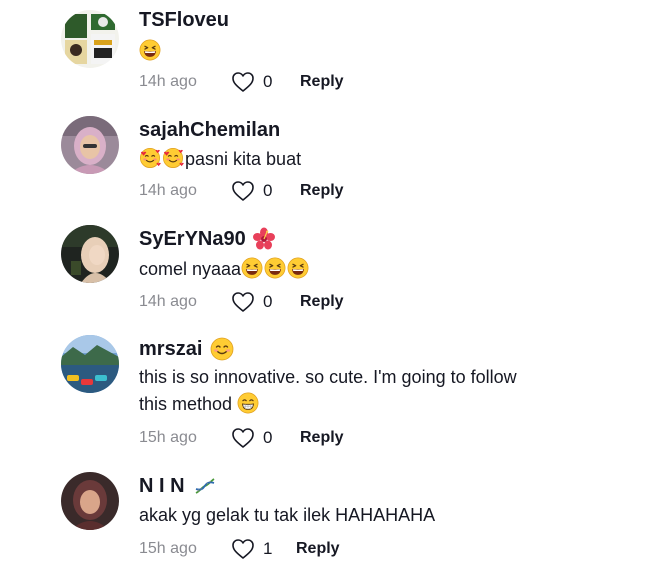 This screenshot has width=662, height=574. What do you see at coordinates (190, 269) in the screenshot?
I see `comment-text-line: comel nyaaa` at bounding box center [190, 269].